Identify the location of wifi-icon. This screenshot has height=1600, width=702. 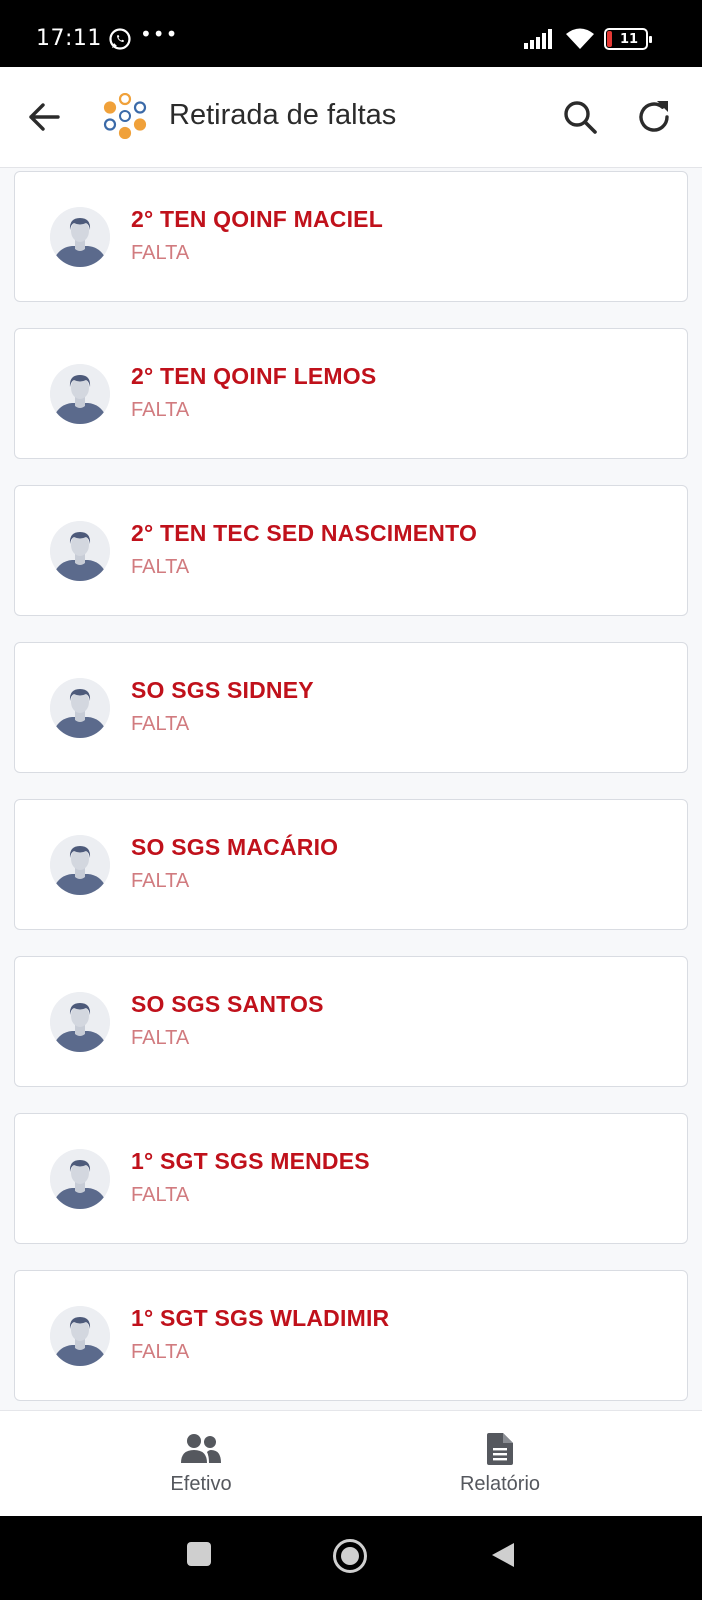
(580, 38).